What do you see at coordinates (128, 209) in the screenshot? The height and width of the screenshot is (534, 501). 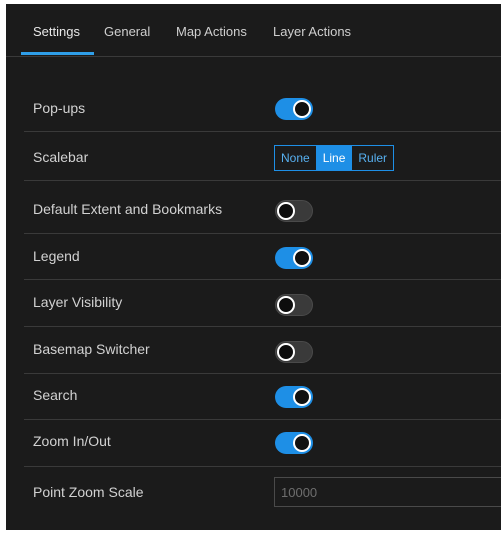 I see `default-extent-label: Default Extent and Bookmarks` at bounding box center [128, 209].